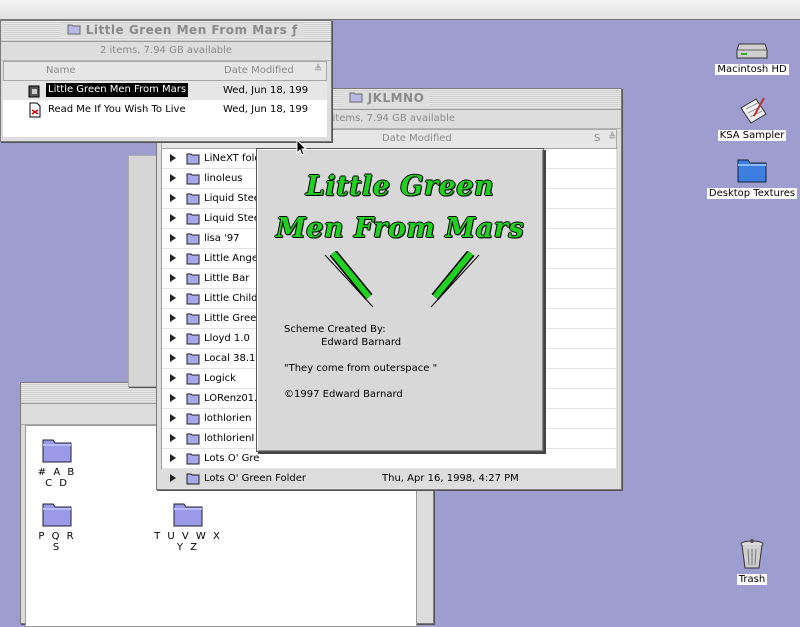  What do you see at coordinates (34, 91) in the screenshot?
I see `app-icon` at bounding box center [34, 91].